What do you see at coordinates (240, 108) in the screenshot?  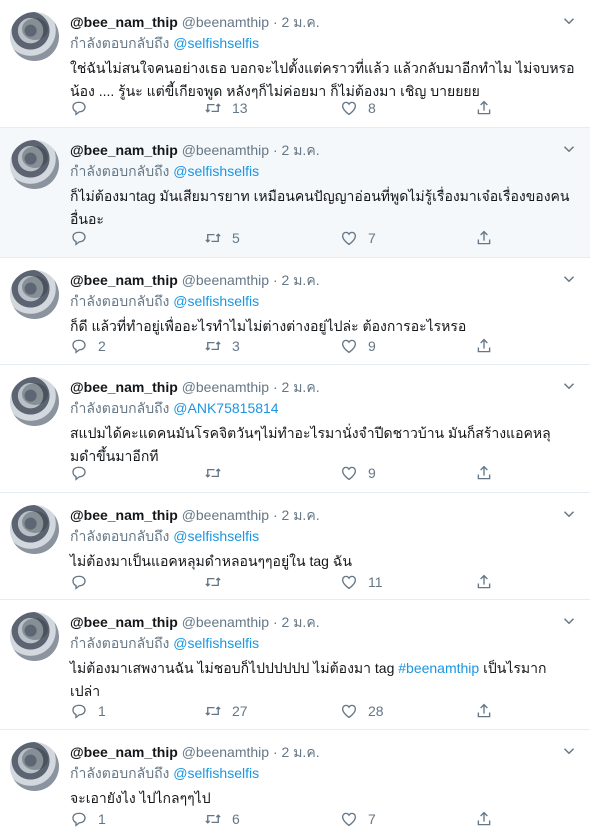 I see `retweet-count: 13` at bounding box center [240, 108].